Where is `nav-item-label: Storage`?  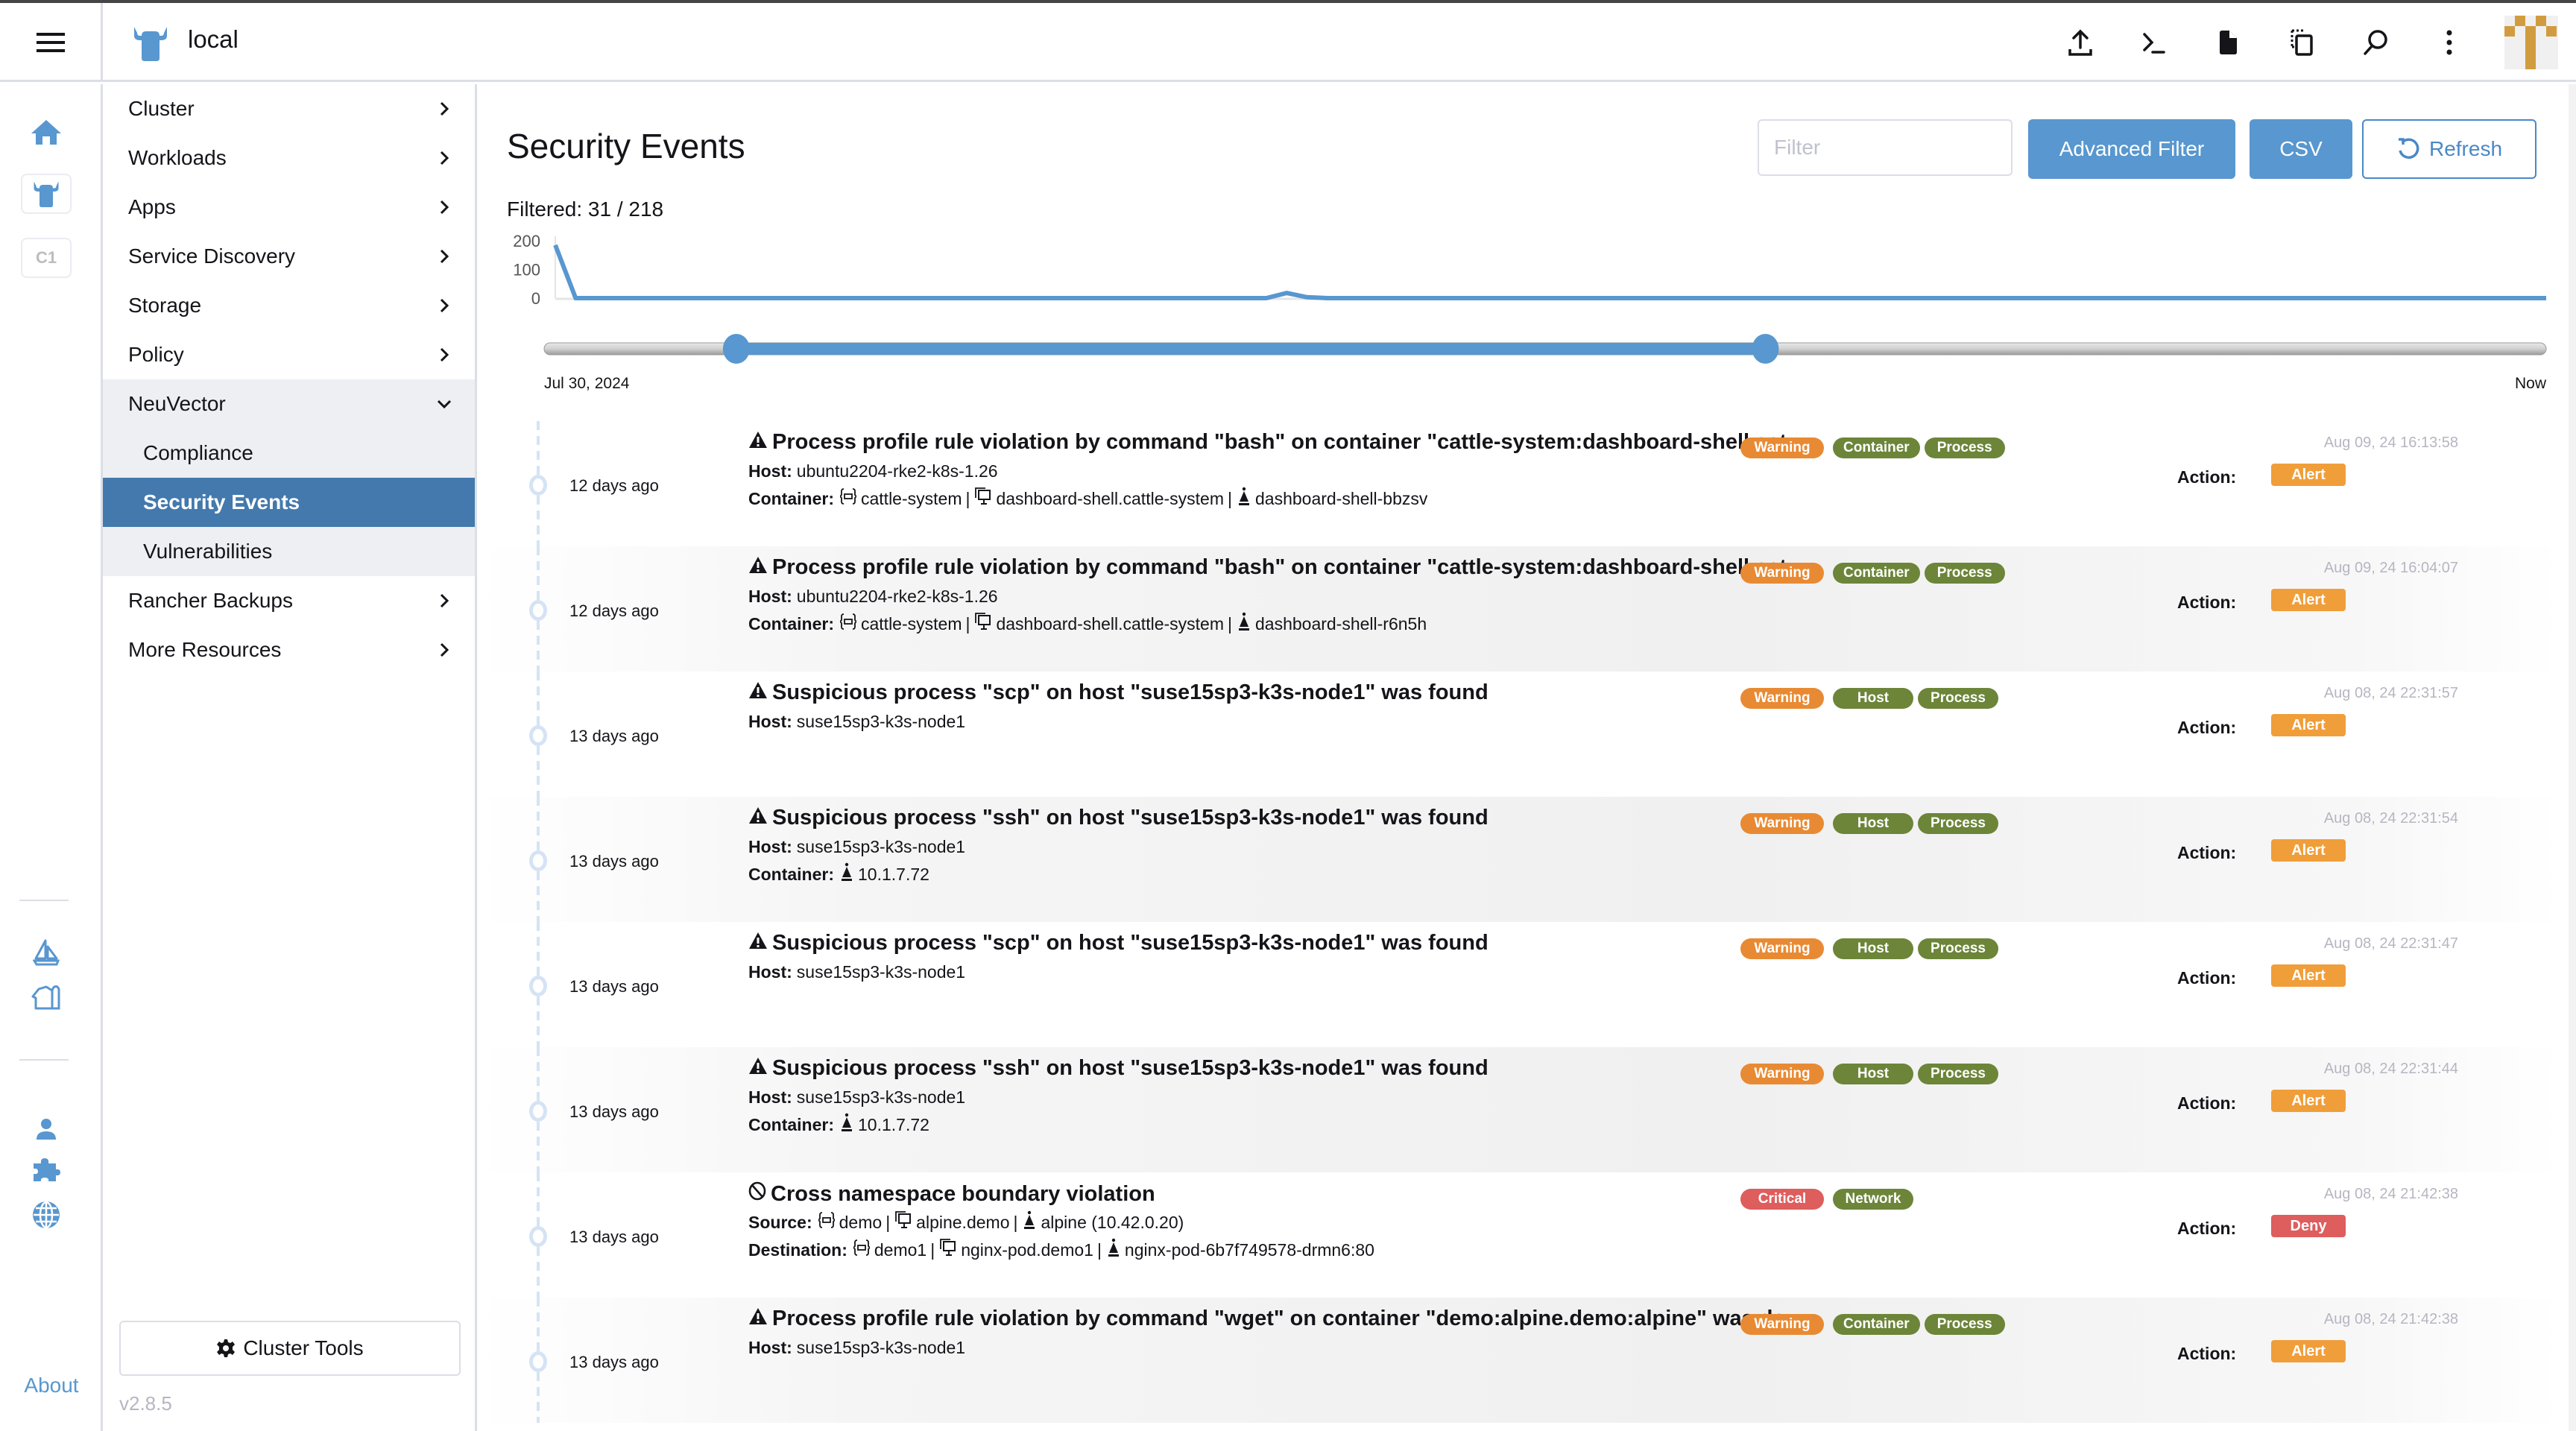
nav-item-label: Storage is located at coordinates (165, 306).